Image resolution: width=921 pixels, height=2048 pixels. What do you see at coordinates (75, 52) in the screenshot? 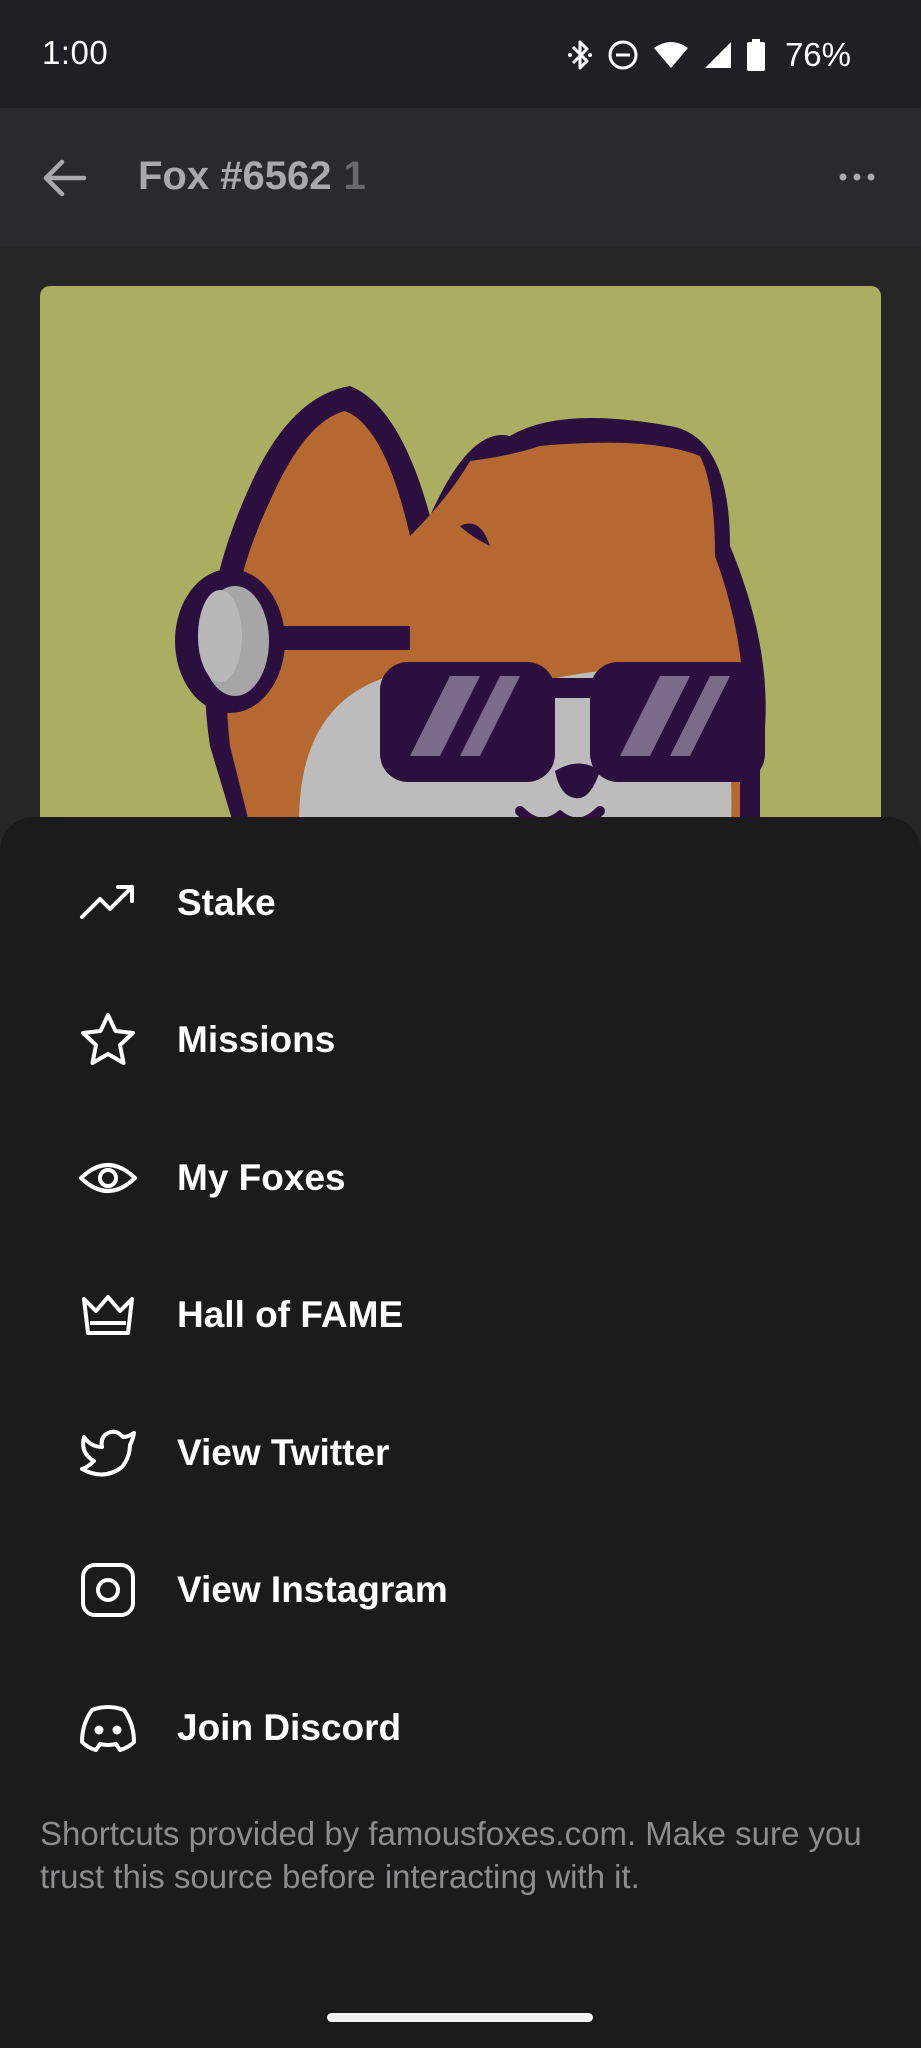
I see `status-time: 1:00` at bounding box center [75, 52].